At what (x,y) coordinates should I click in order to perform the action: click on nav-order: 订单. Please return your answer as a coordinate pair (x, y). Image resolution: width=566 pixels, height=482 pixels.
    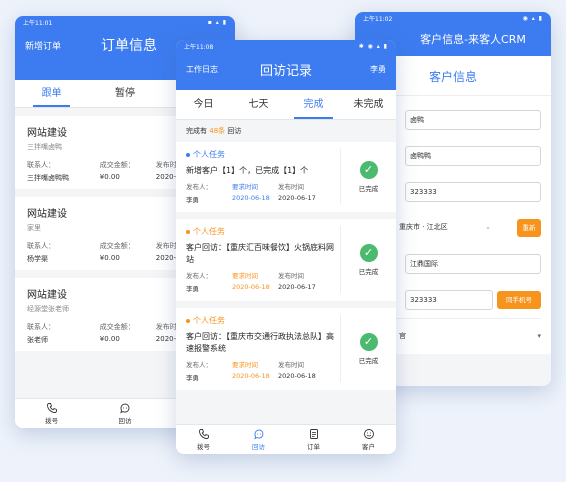
    Looking at the image, I should click on (313, 439).